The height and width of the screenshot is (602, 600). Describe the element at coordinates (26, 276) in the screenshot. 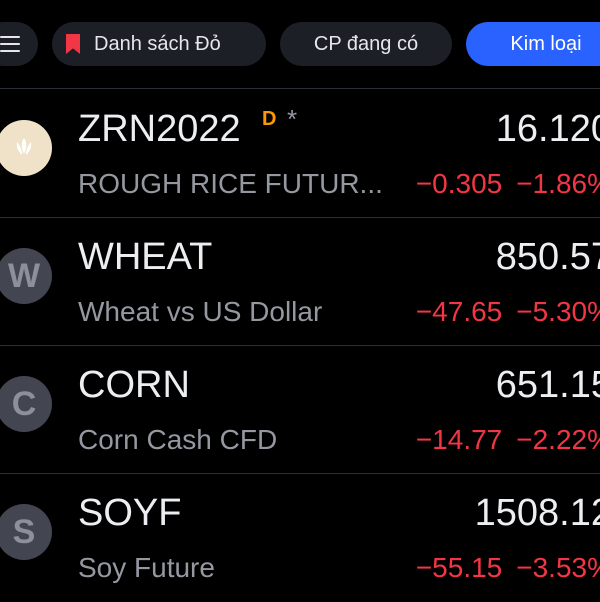

I see `letter-w-icon: W` at that location.